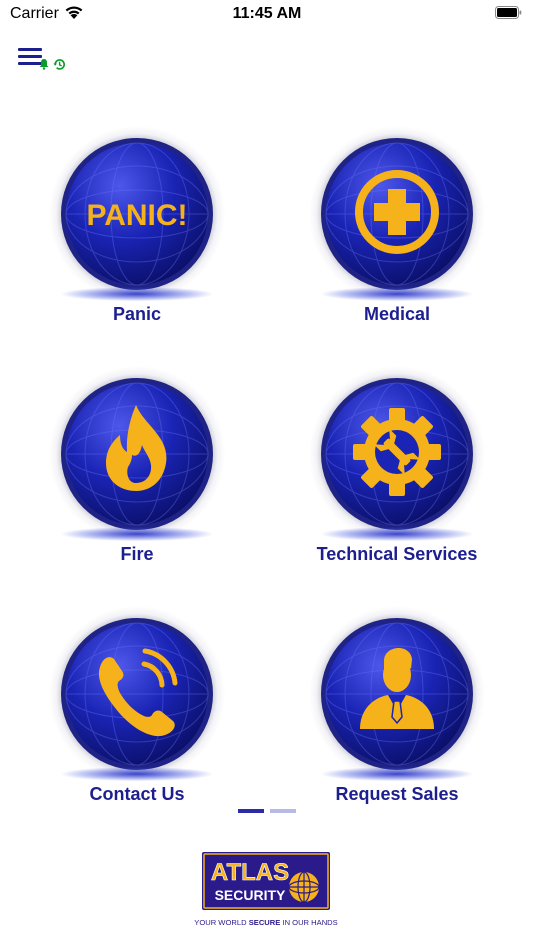 This screenshot has width=534, height=950. I want to click on tile-label-request-sales: Request Sales, so click(397, 794).